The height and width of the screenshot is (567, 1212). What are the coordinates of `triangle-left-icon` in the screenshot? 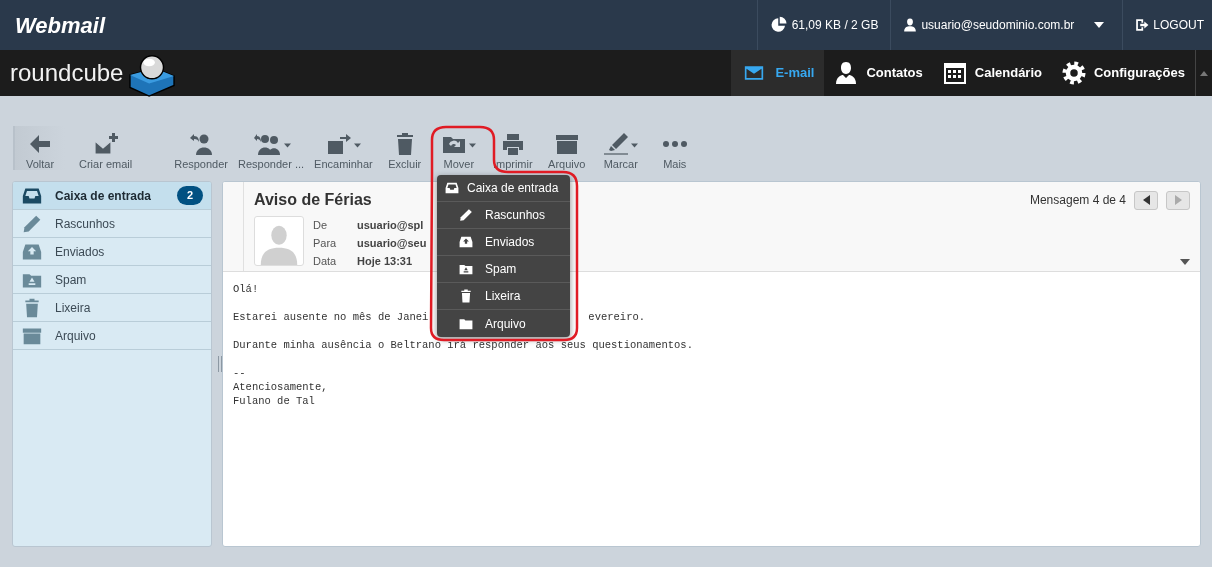 It's located at (1146, 200).